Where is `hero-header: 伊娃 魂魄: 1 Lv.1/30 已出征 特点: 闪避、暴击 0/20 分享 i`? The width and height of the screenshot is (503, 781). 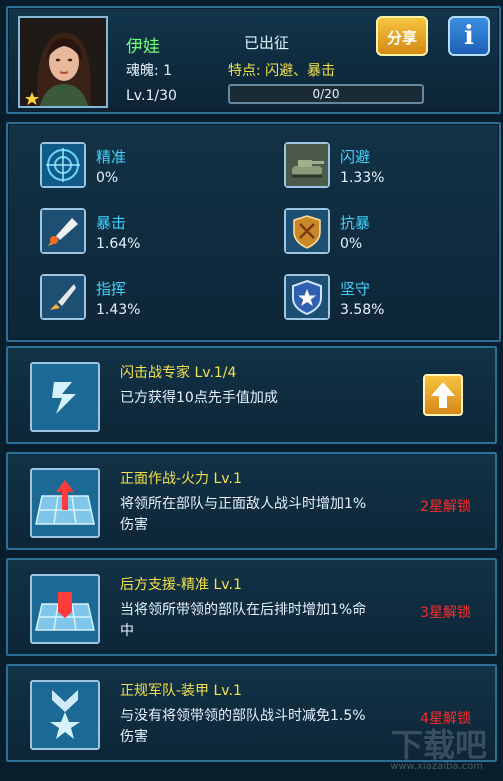
hero-header: 伊娃 魂魄: 1 Lv.1/30 已出征 特点: 闪避、暴击 0/20 分享 i is located at coordinates (253, 60).